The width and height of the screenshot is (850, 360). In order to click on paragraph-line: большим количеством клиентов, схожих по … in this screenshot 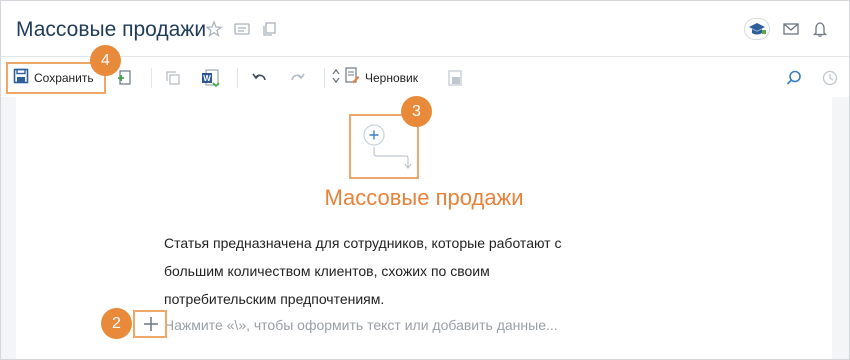, I will do `click(327, 271)`.